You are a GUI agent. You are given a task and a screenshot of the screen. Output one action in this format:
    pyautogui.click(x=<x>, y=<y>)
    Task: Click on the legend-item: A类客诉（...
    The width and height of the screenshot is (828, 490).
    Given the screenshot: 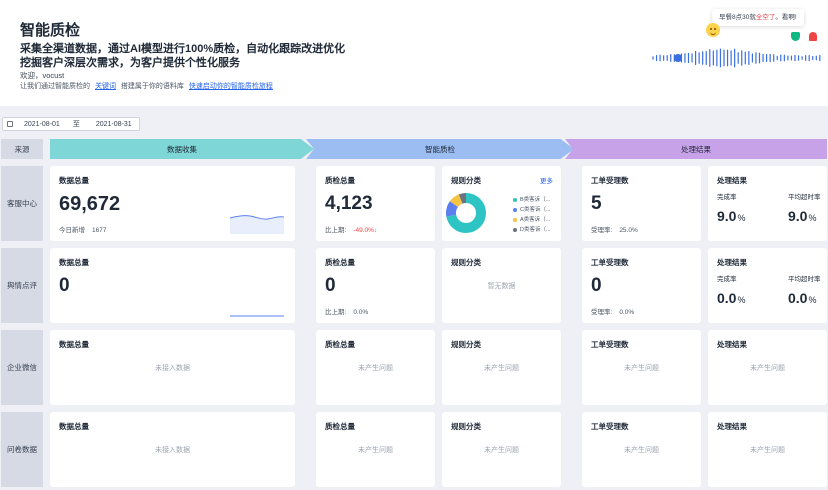 What is the action you would take?
    pyautogui.click(x=532, y=220)
    